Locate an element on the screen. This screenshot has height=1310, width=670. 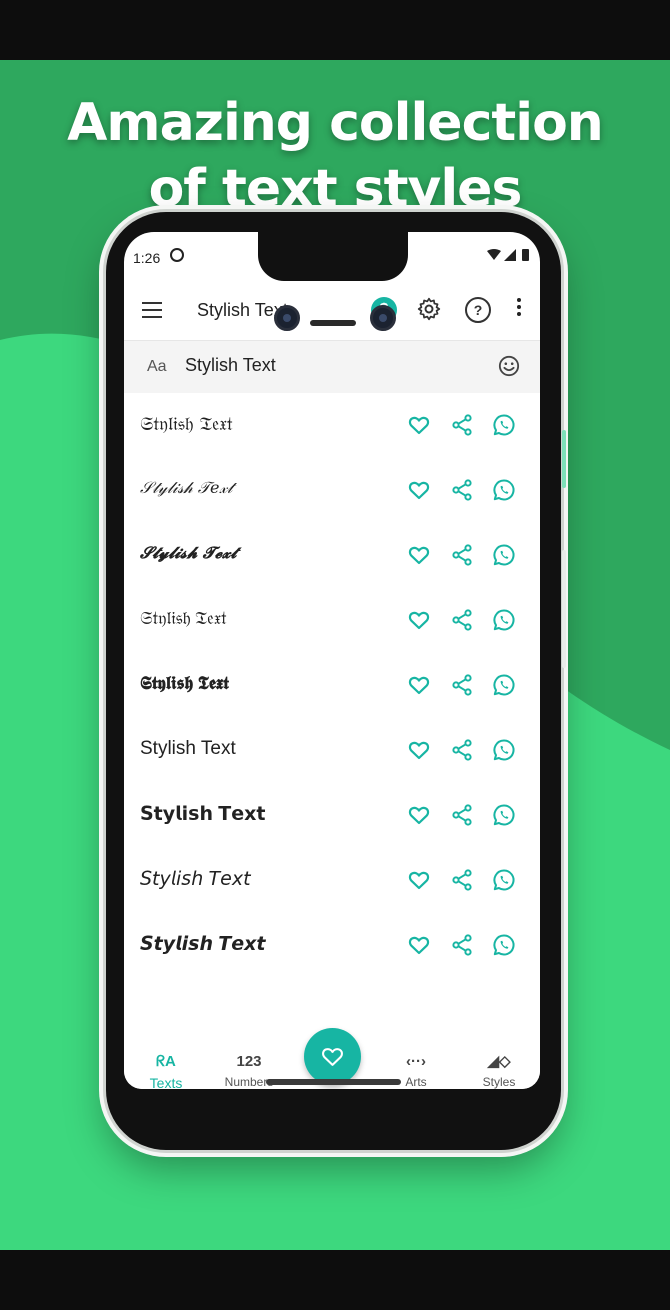
nav-styles: ◢◇ Styles is located at coordinates (499, 1070).